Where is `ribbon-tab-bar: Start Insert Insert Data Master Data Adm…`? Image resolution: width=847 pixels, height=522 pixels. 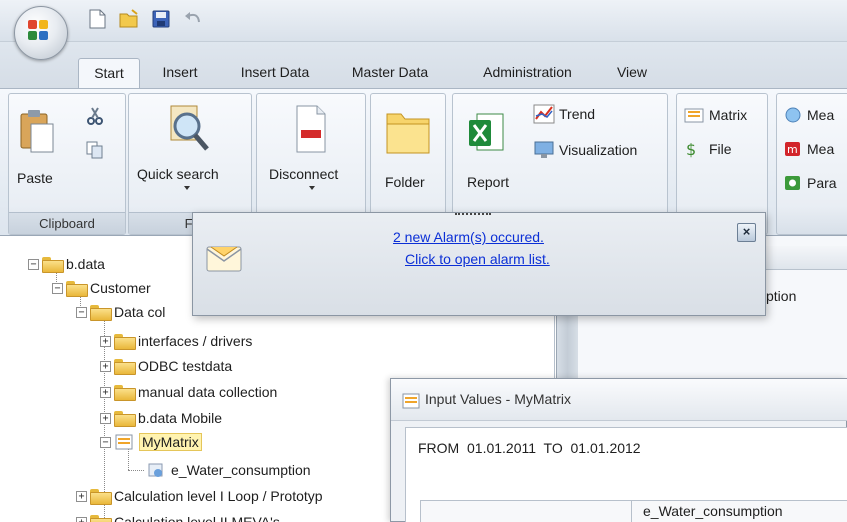
ribbon-tab-bar: Start Insert Insert Data Master Data Adm… is located at coordinates (423, 65).